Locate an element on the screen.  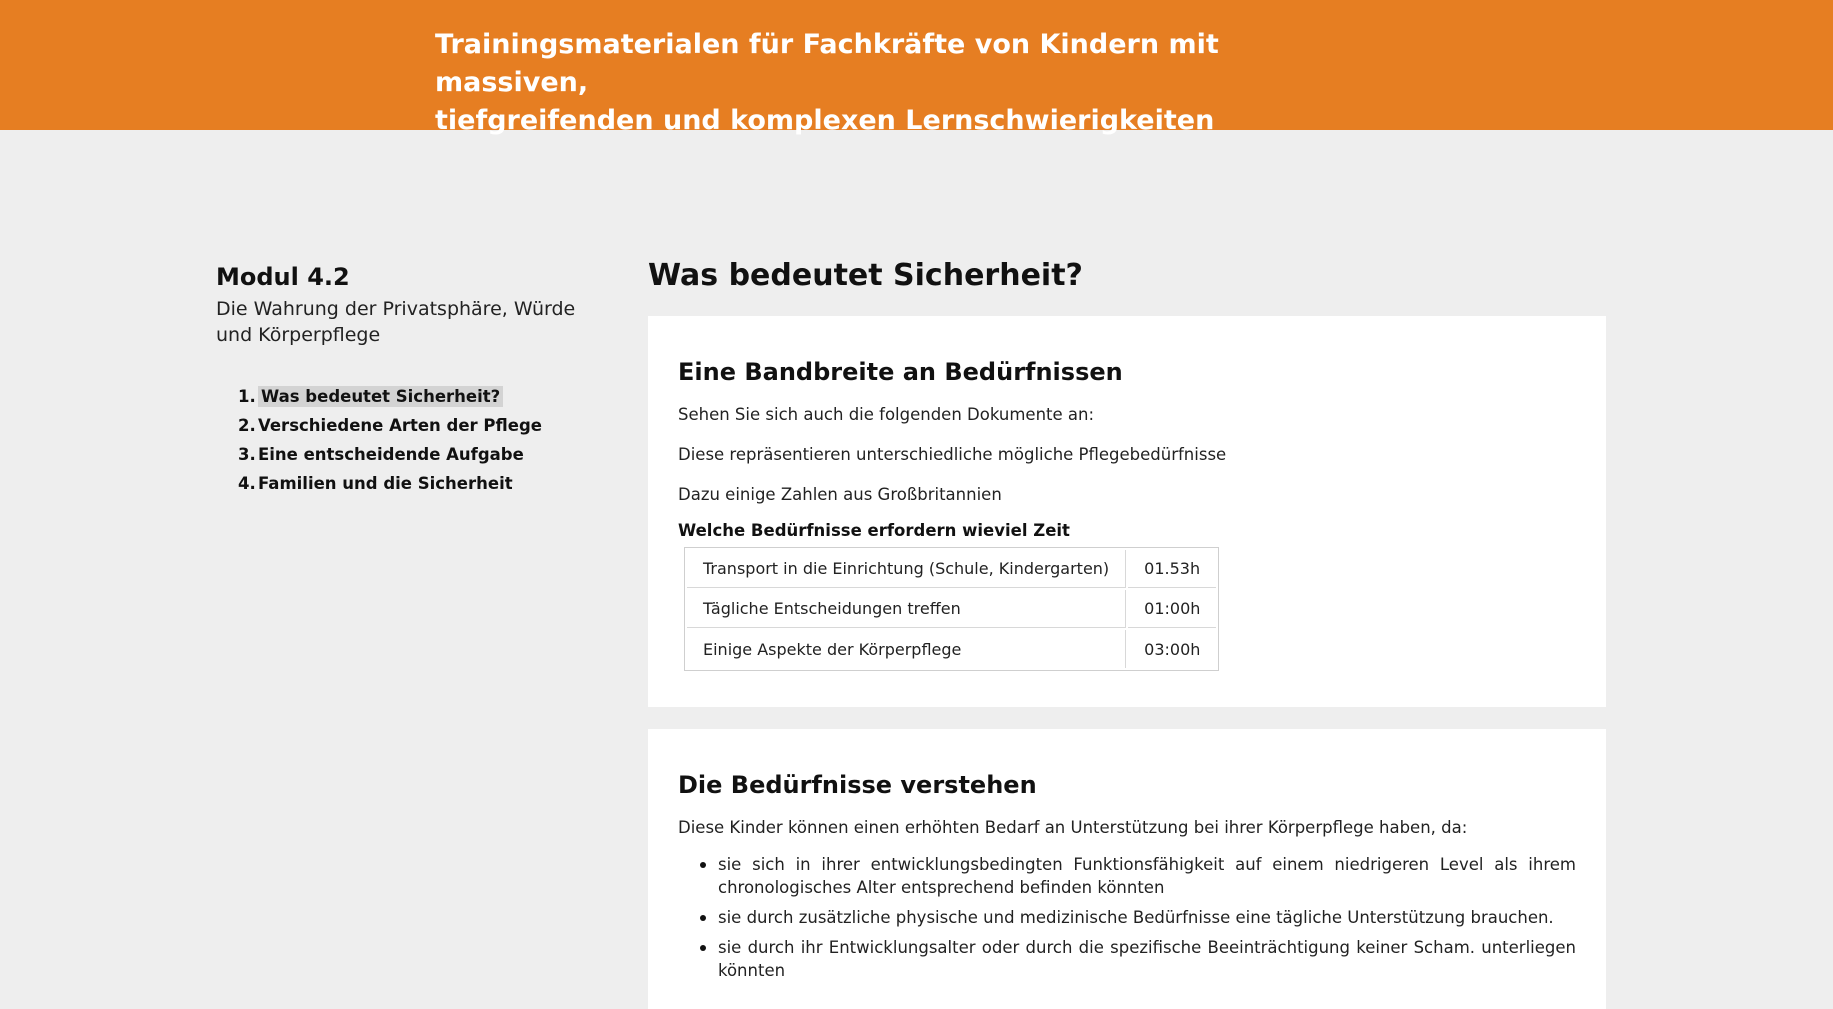
table-row: Einige Aspekte der Körperpflege 03:00h is located at coordinates (951, 649).